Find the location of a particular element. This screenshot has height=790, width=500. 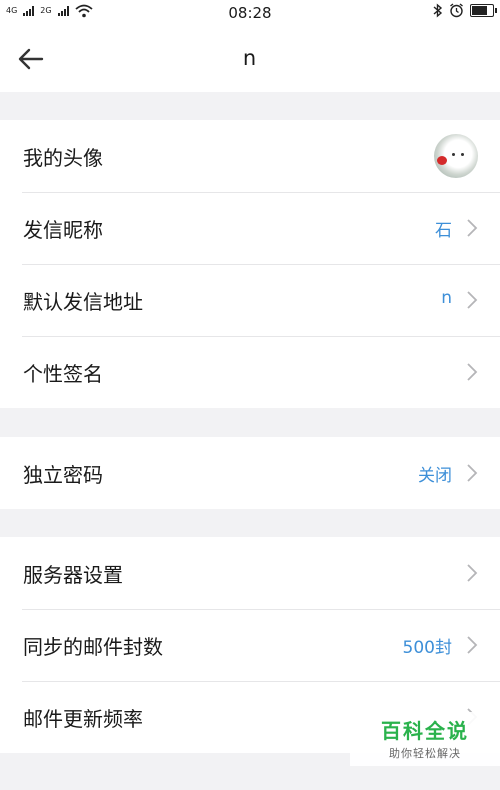

status-right is located at coordinates (465, 10).